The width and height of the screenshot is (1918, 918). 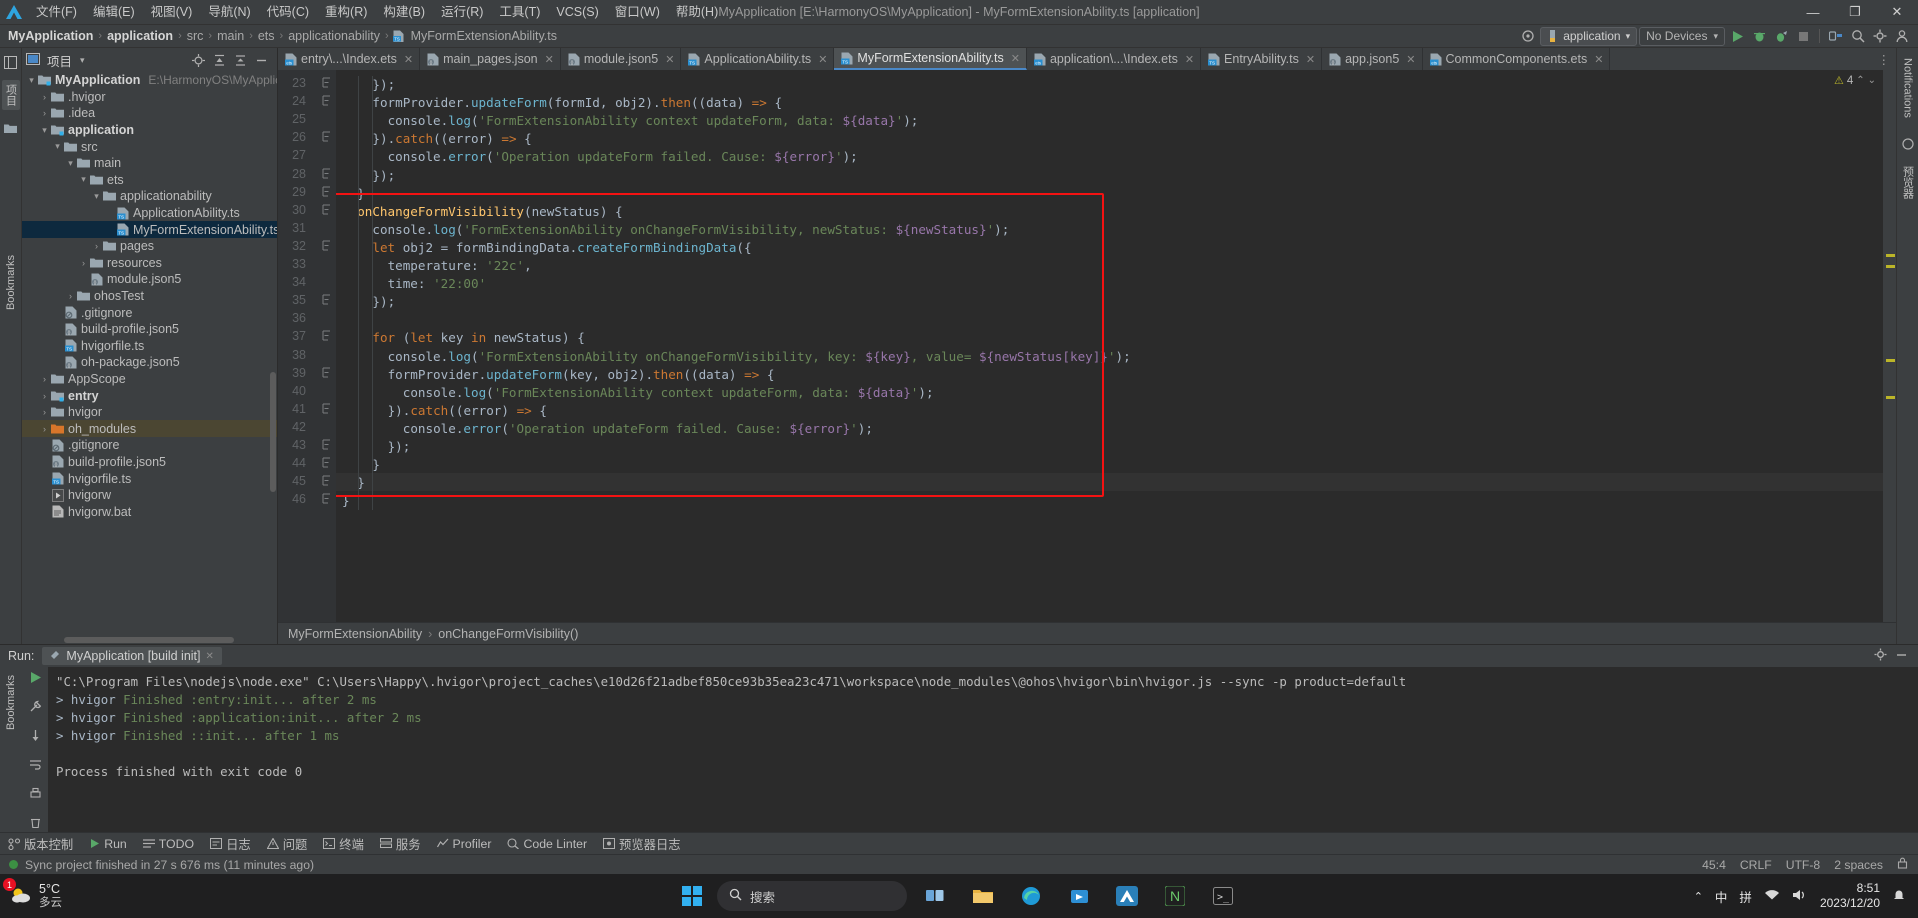 I want to click on tree-node-src: ▾ src, so click(x=149, y=146).